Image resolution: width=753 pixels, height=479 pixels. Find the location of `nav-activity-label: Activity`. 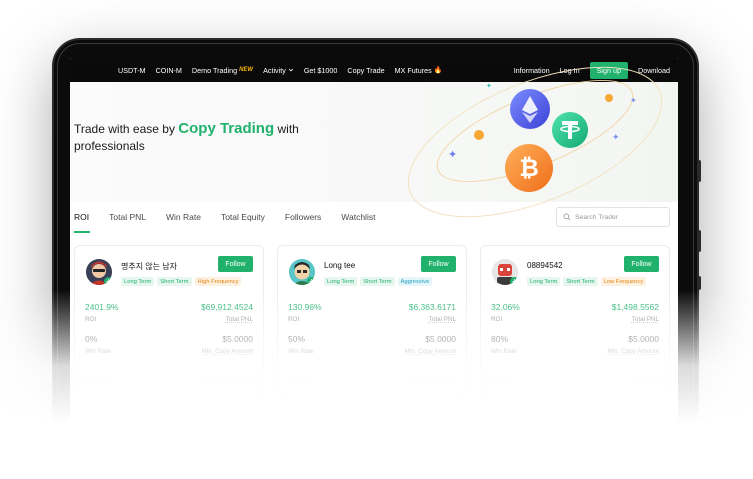

nav-activity-label: Activity is located at coordinates (274, 70).